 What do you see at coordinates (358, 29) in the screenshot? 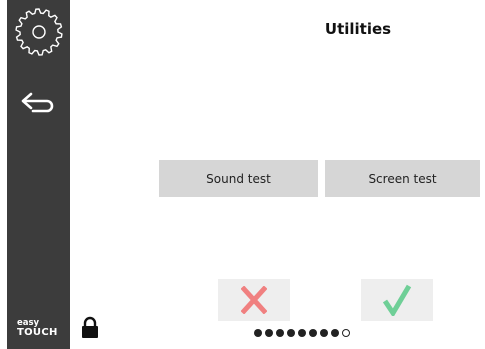
I see `page-title: Utilities` at bounding box center [358, 29].